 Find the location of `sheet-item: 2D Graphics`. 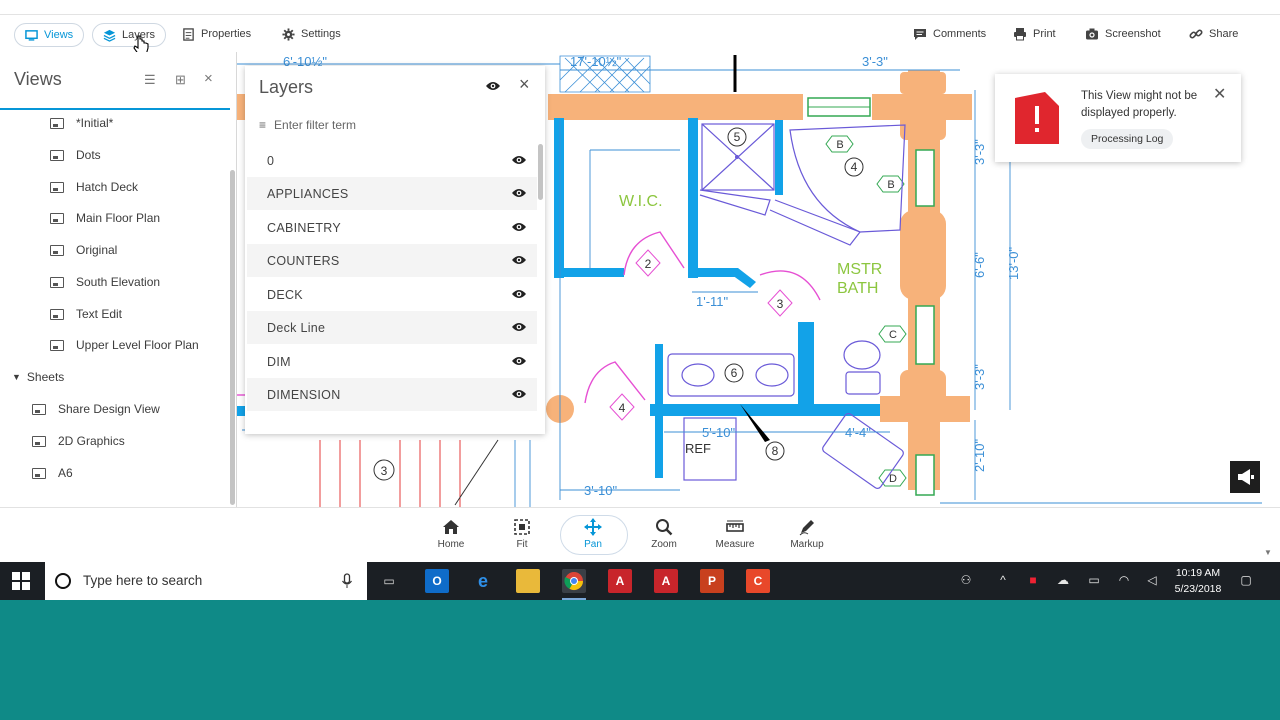

sheet-item: 2D Graphics is located at coordinates (78, 441).